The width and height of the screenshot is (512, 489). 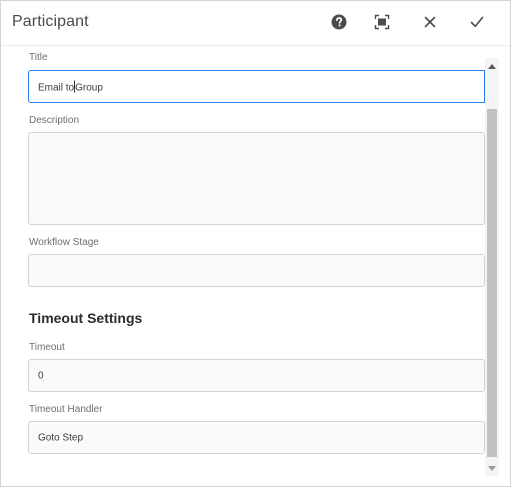 What do you see at coordinates (54, 120) in the screenshot?
I see `description-label: Description` at bounding box center [54, 120].